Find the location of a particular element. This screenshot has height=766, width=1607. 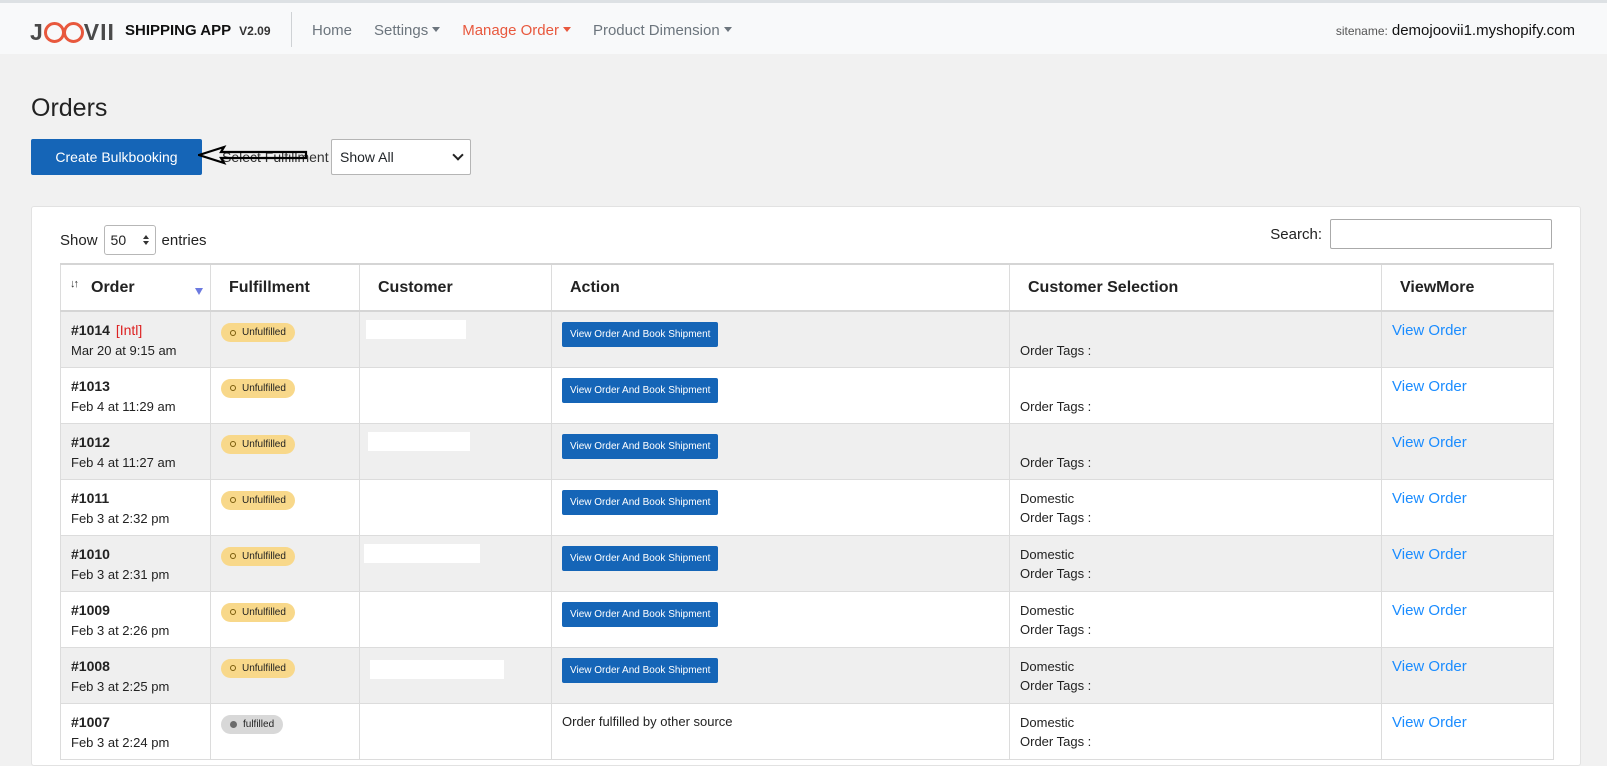

nav-product-dimension: Product Dimension is located at coordinates (662, 30).